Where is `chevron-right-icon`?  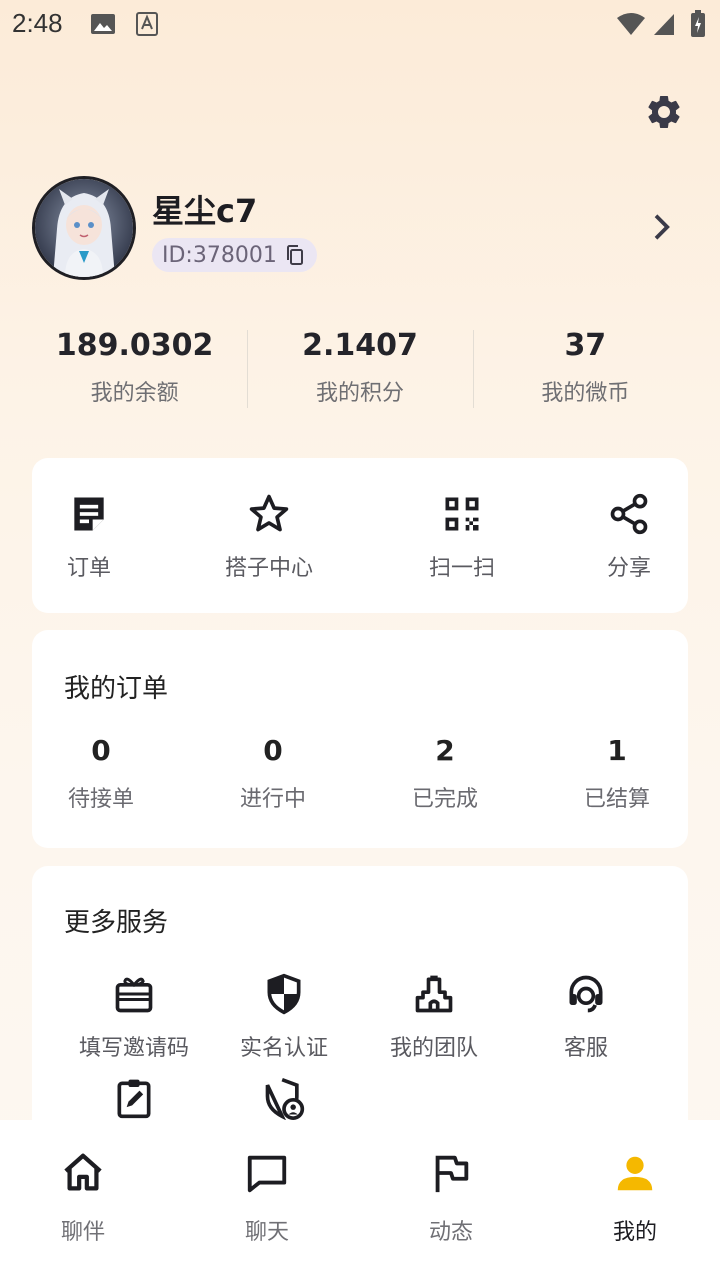 chevron-right-icon is located at coordinates (661, 227).